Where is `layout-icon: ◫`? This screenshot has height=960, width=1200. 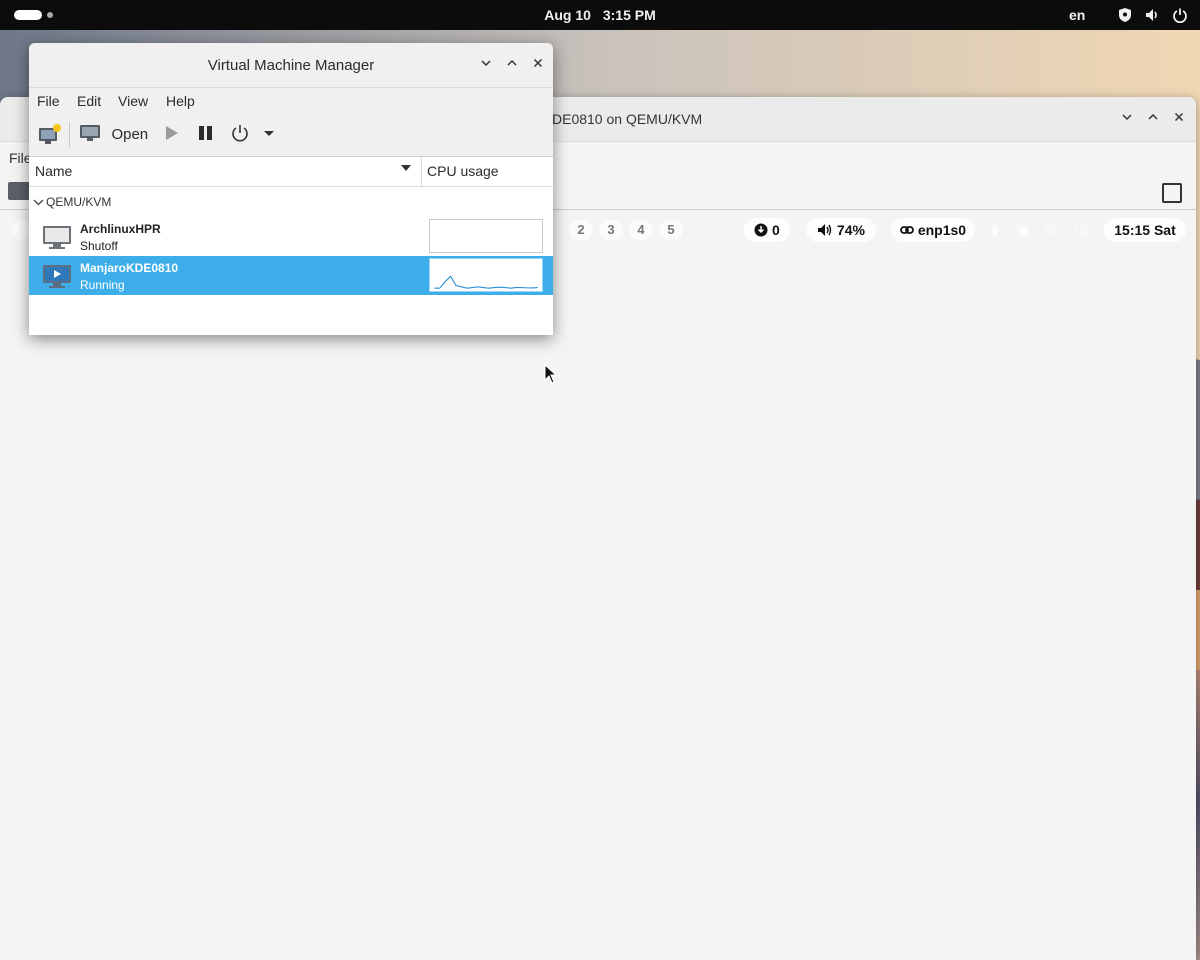
layout-icon: ◫ is located at coordinates (1081, 230).